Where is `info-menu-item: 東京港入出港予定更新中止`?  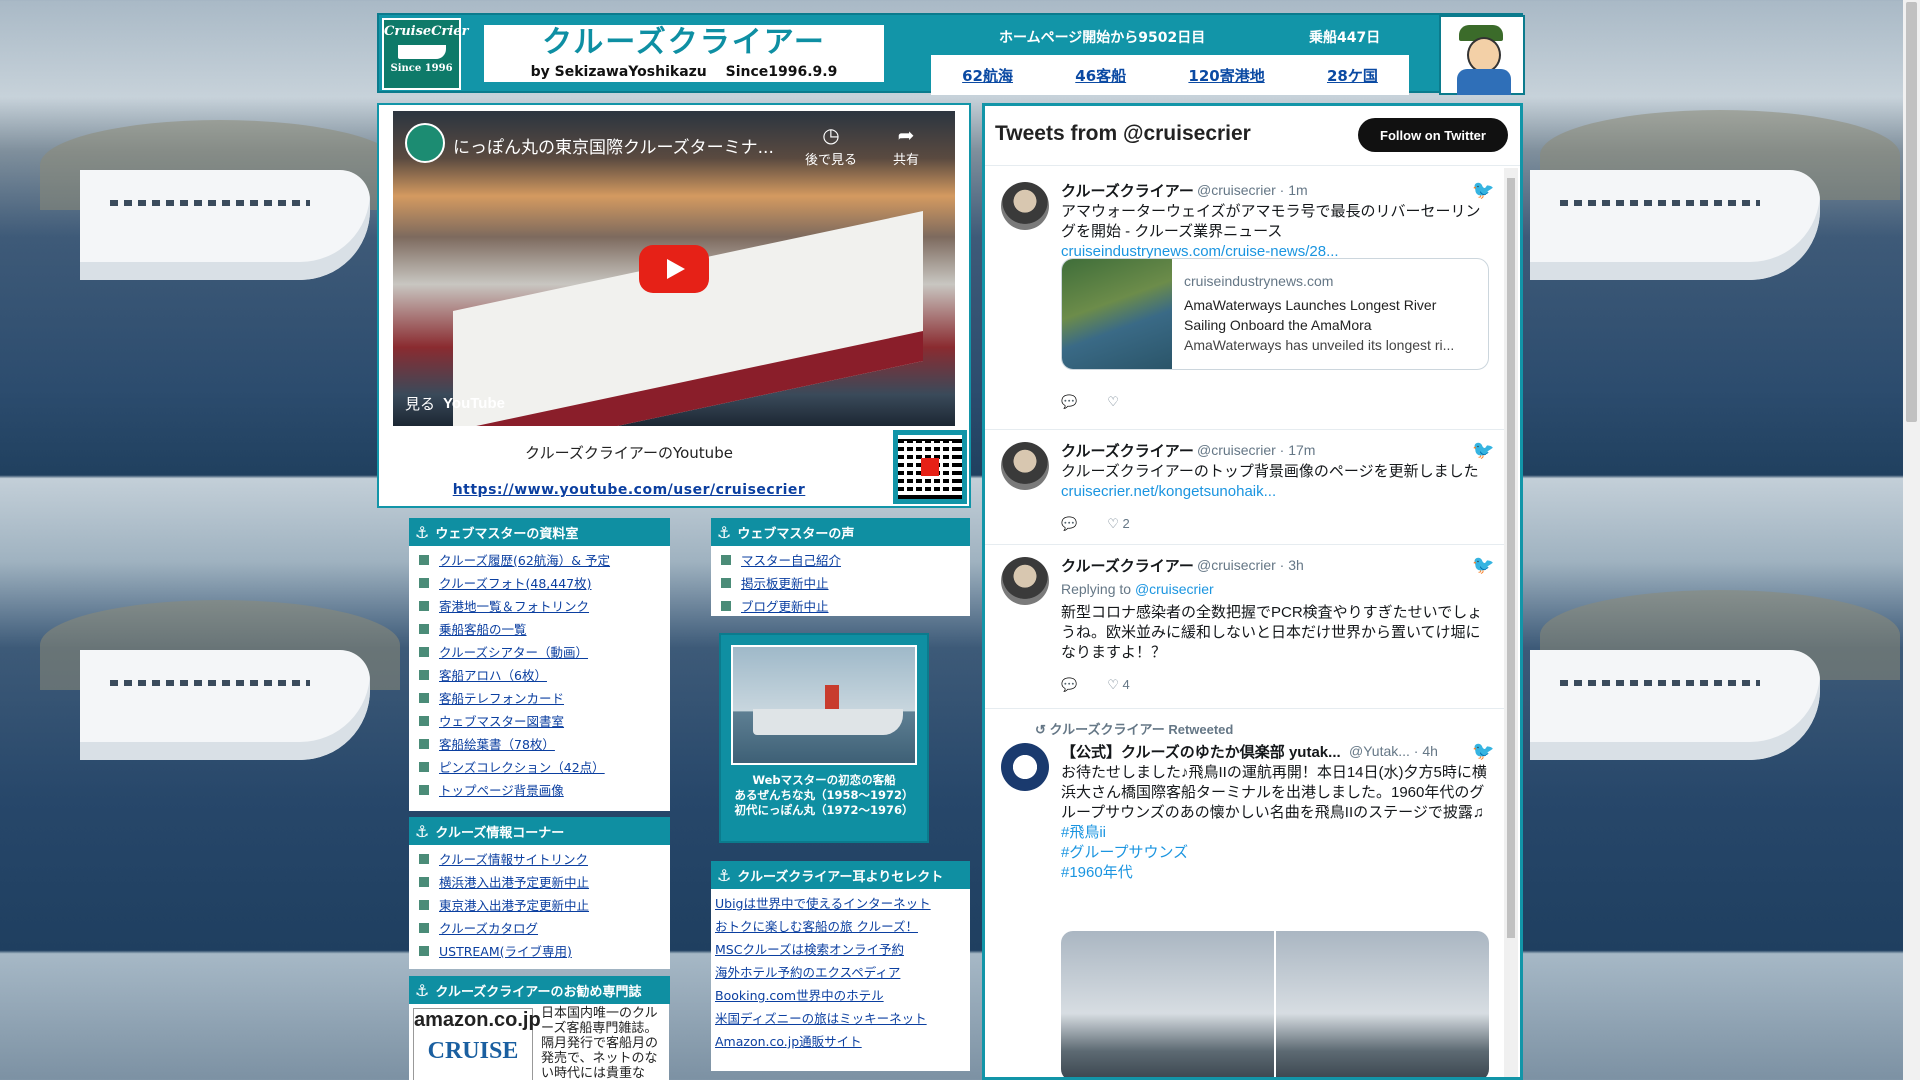 info-menu-item: 東京港入出港予定更新中止 is located at coordinates (544, 904).